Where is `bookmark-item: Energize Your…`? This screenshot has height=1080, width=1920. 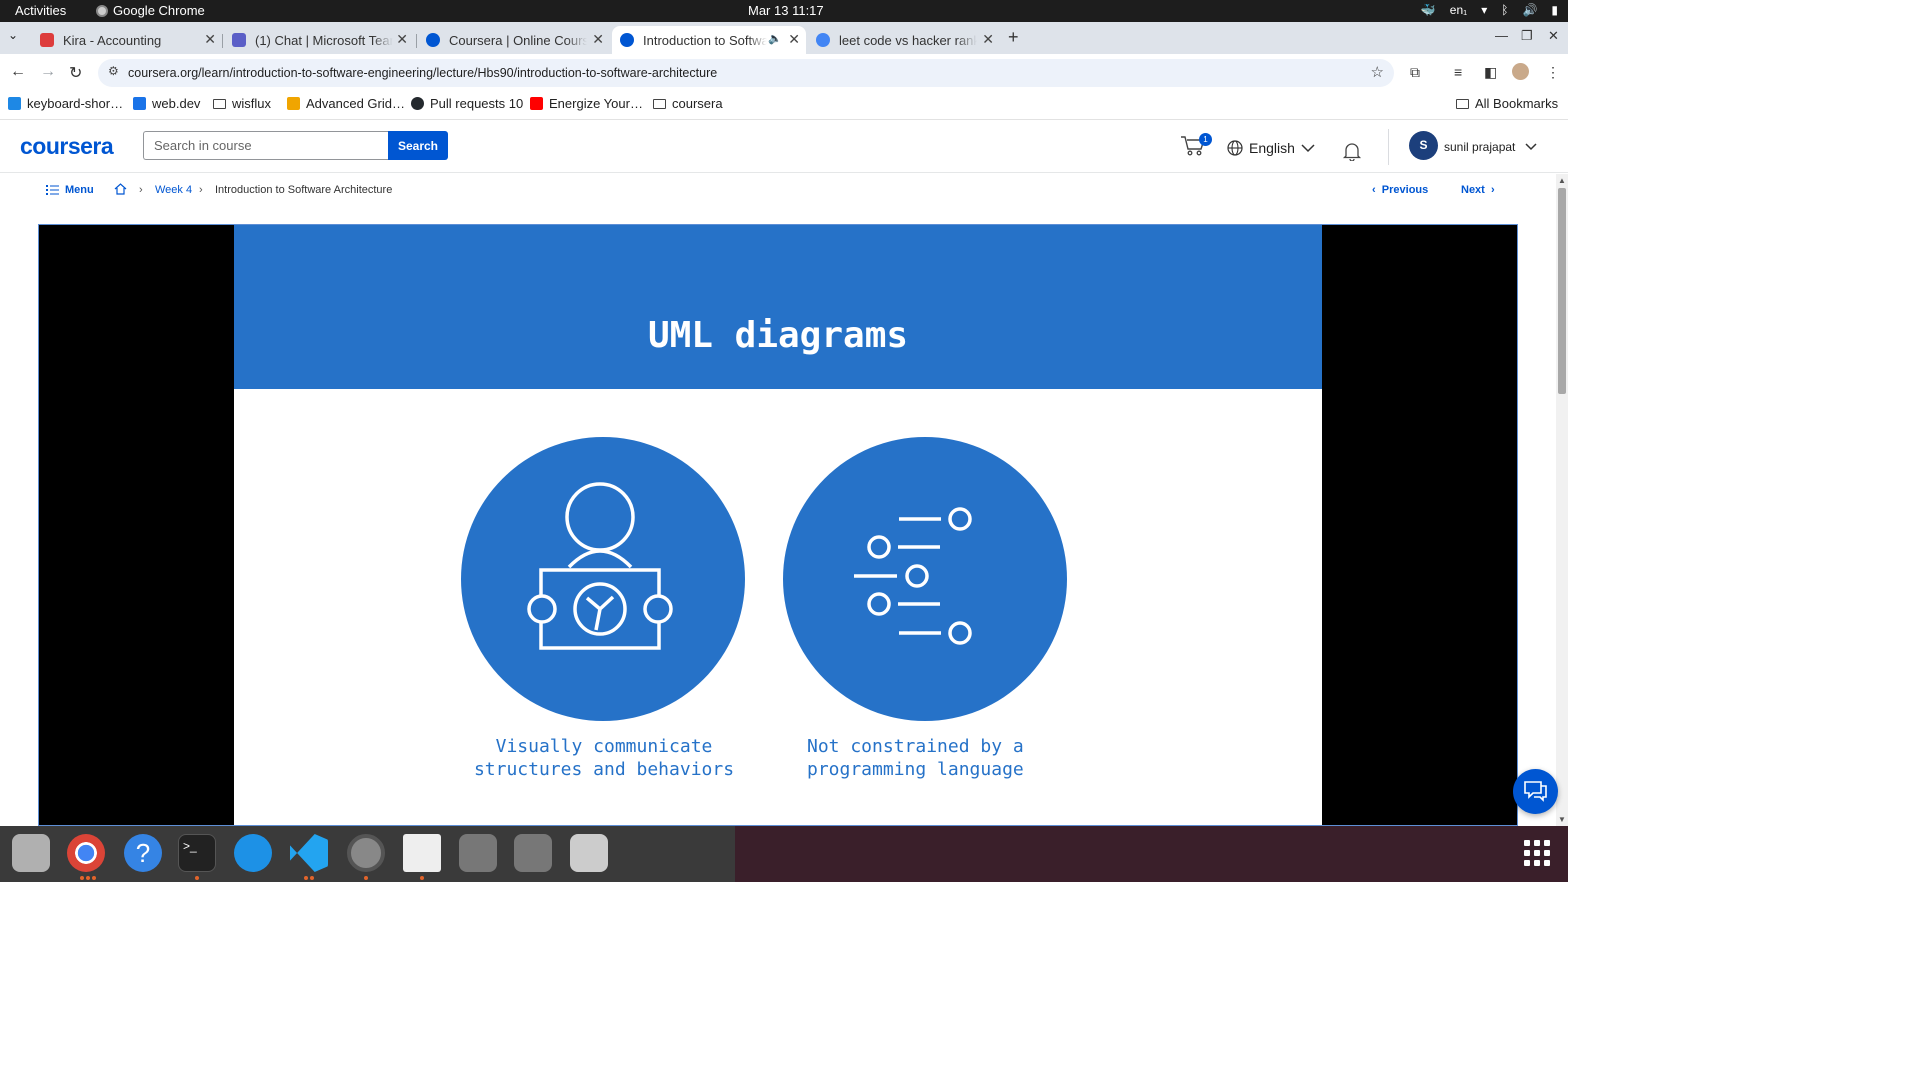
bookmark-item: Energize Your… is located at coordinates (586, 103).